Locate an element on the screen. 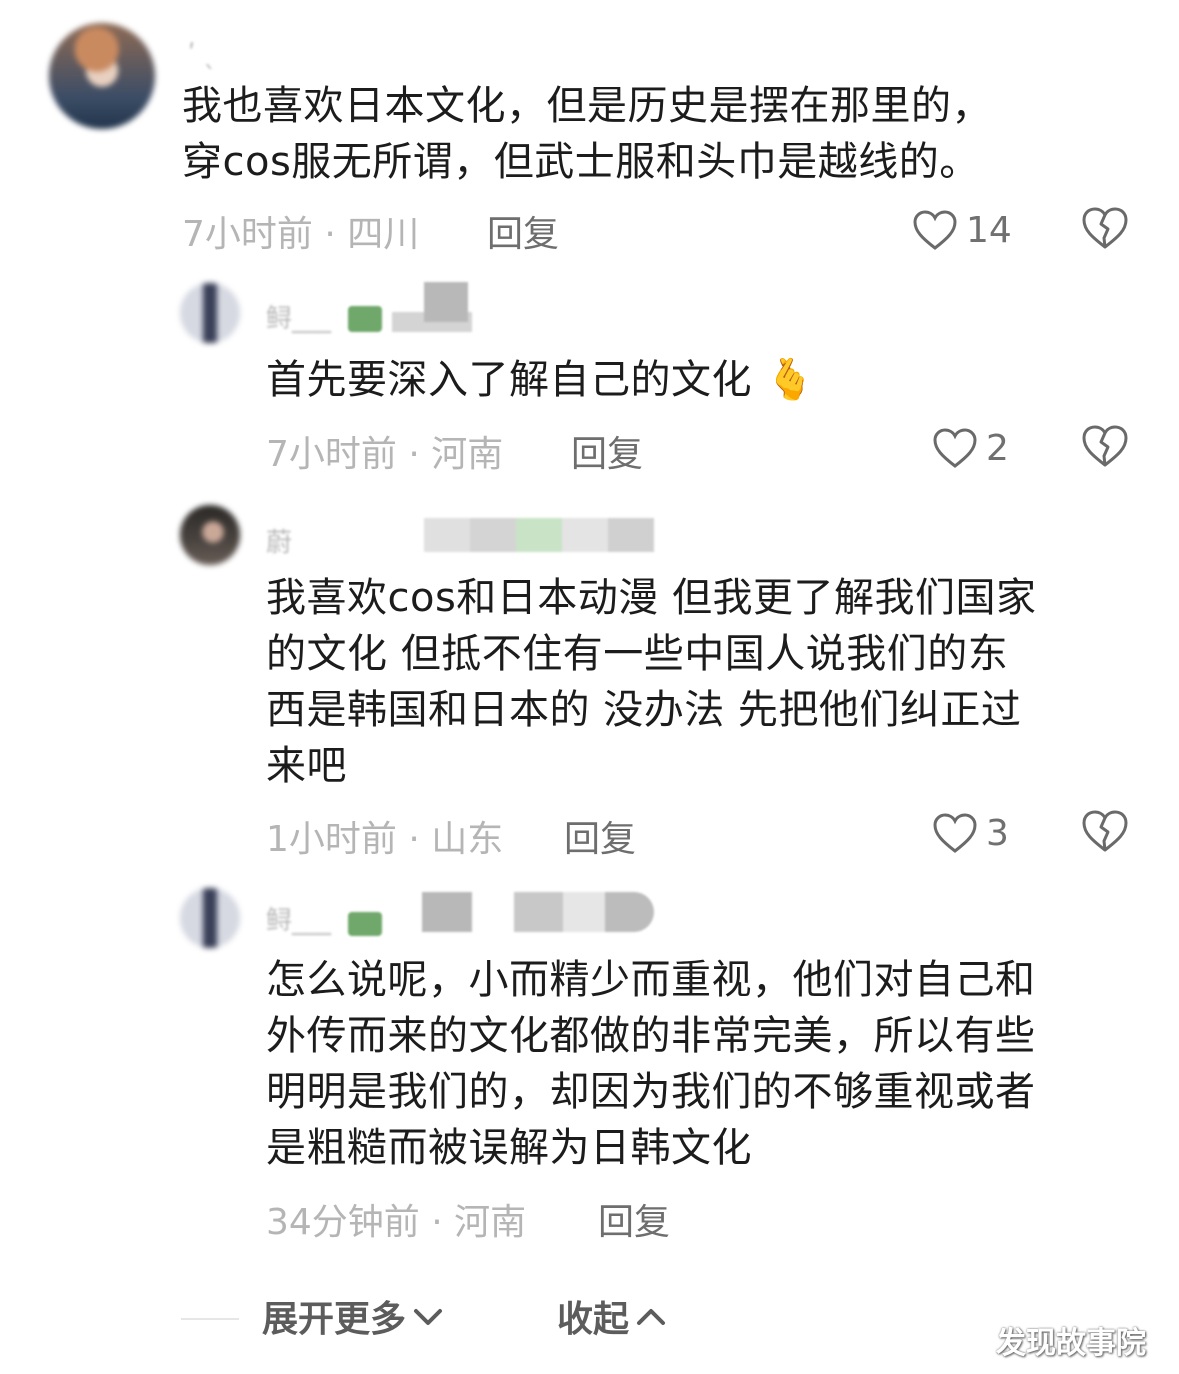 The height and width of the screenshot is (1374, 1179). comment-text: 首先要深入了解自己的文化 🫰 is located at coordinates (541, 380).